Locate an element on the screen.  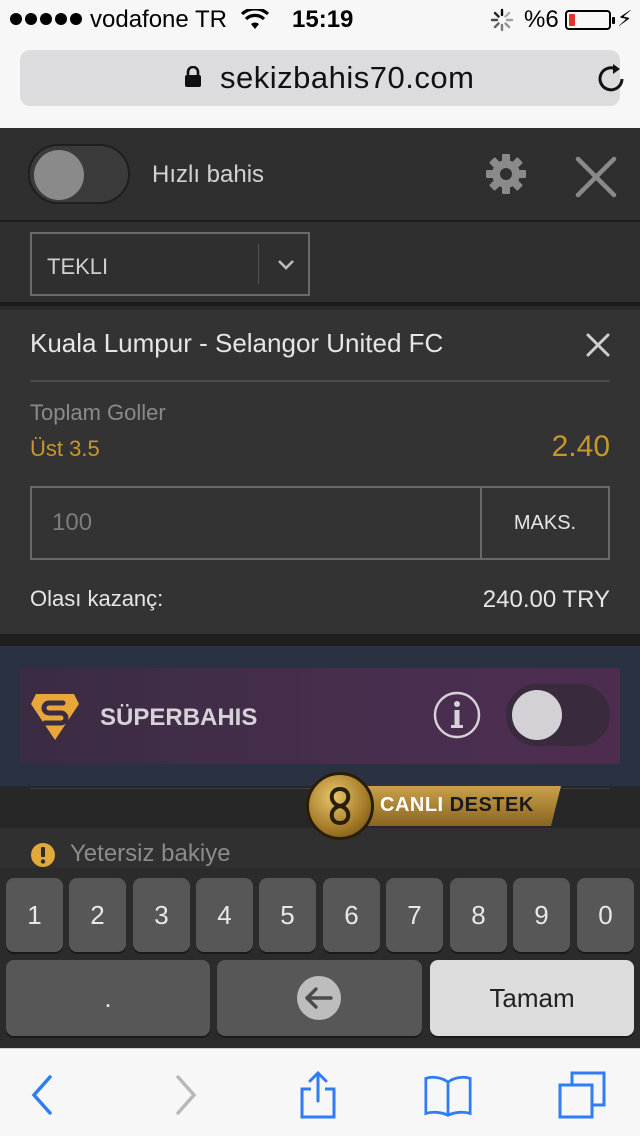
wifi-icon is located at coordinates (255, 19).